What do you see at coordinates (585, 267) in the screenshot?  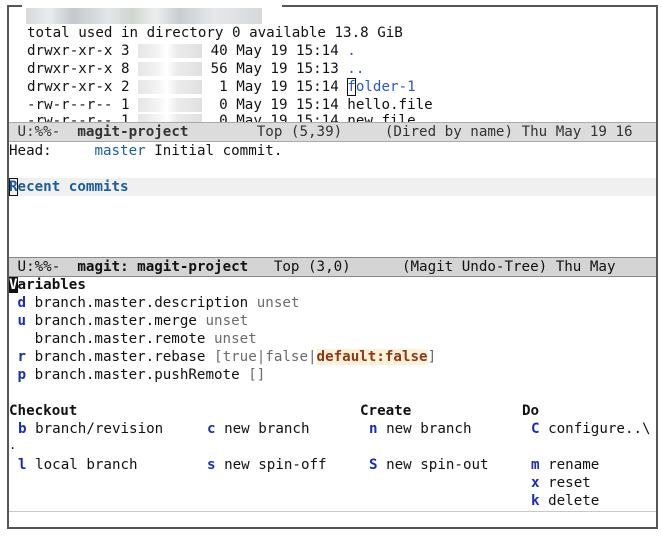 I see `modeline-datetime: Thu May` at bounding box center [585, 267].